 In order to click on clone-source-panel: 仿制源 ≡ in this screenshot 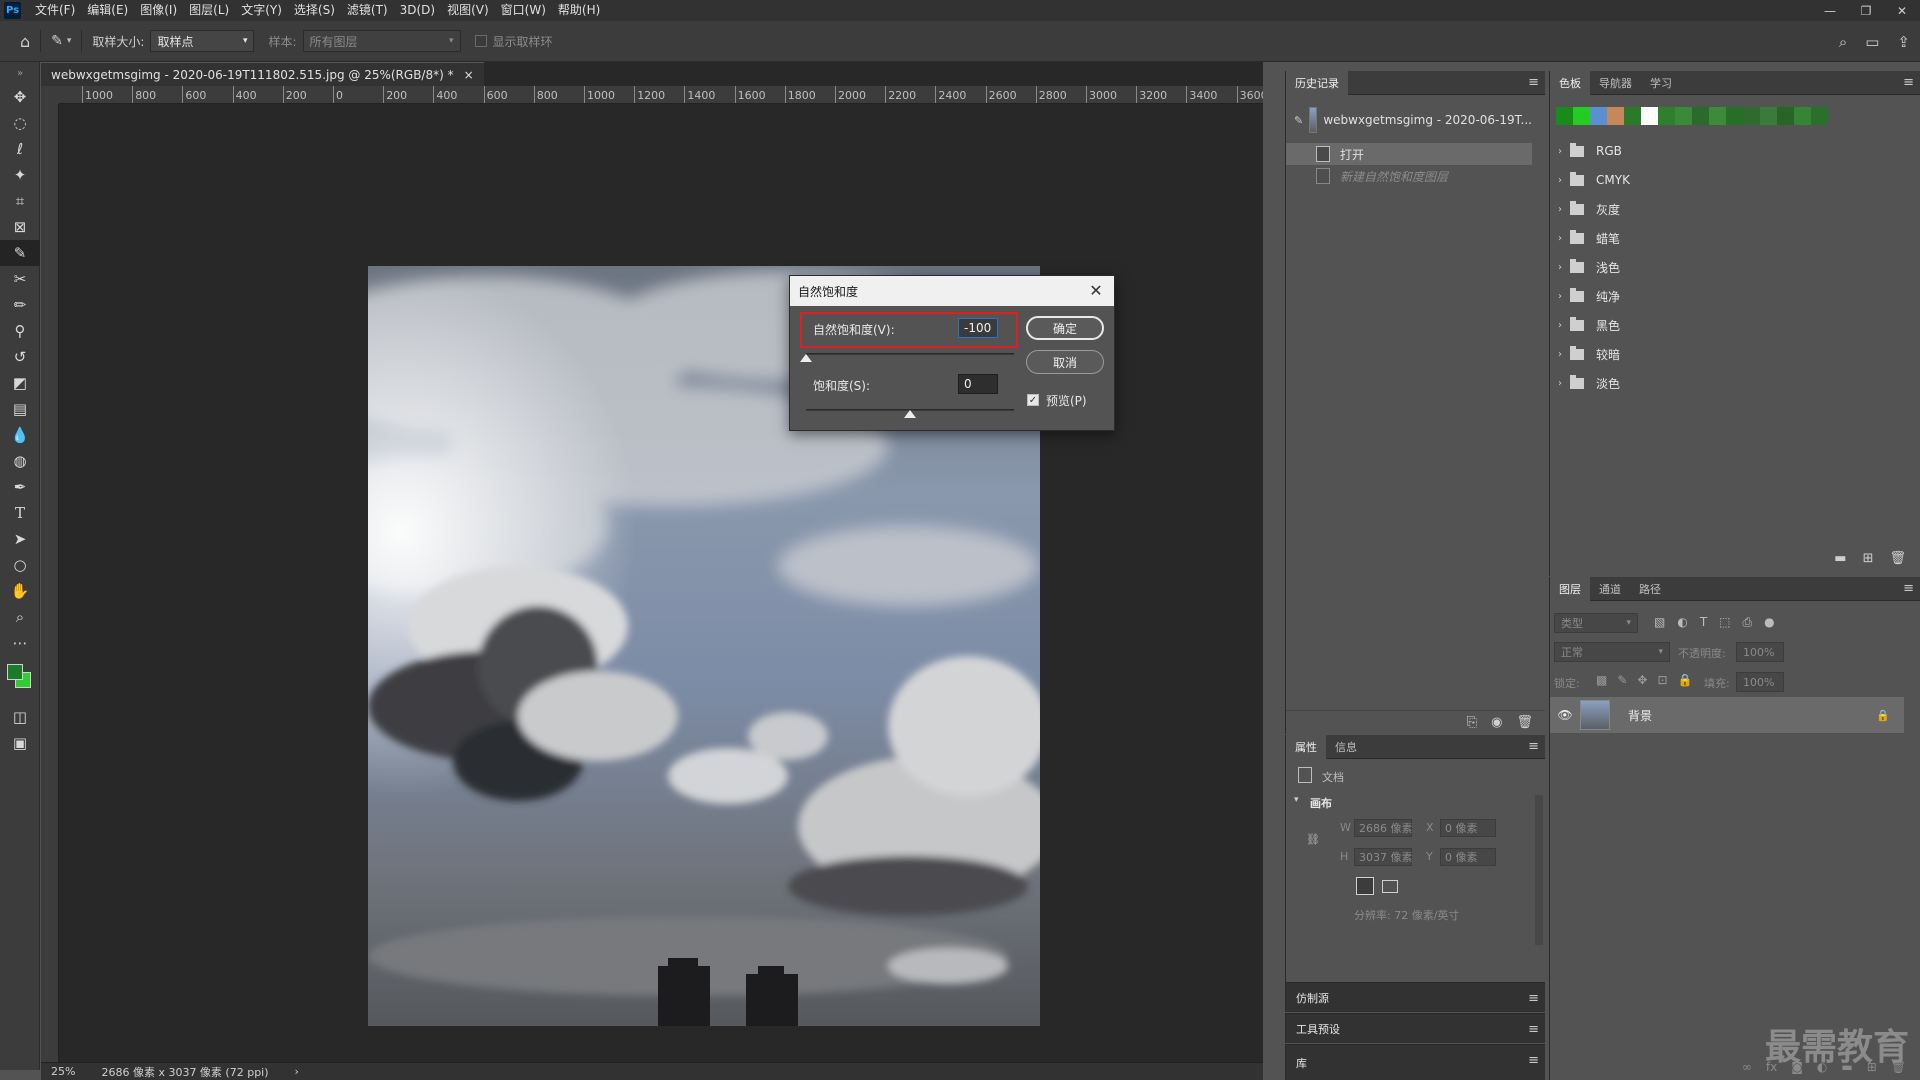, I will do `click(1415, 997)`.